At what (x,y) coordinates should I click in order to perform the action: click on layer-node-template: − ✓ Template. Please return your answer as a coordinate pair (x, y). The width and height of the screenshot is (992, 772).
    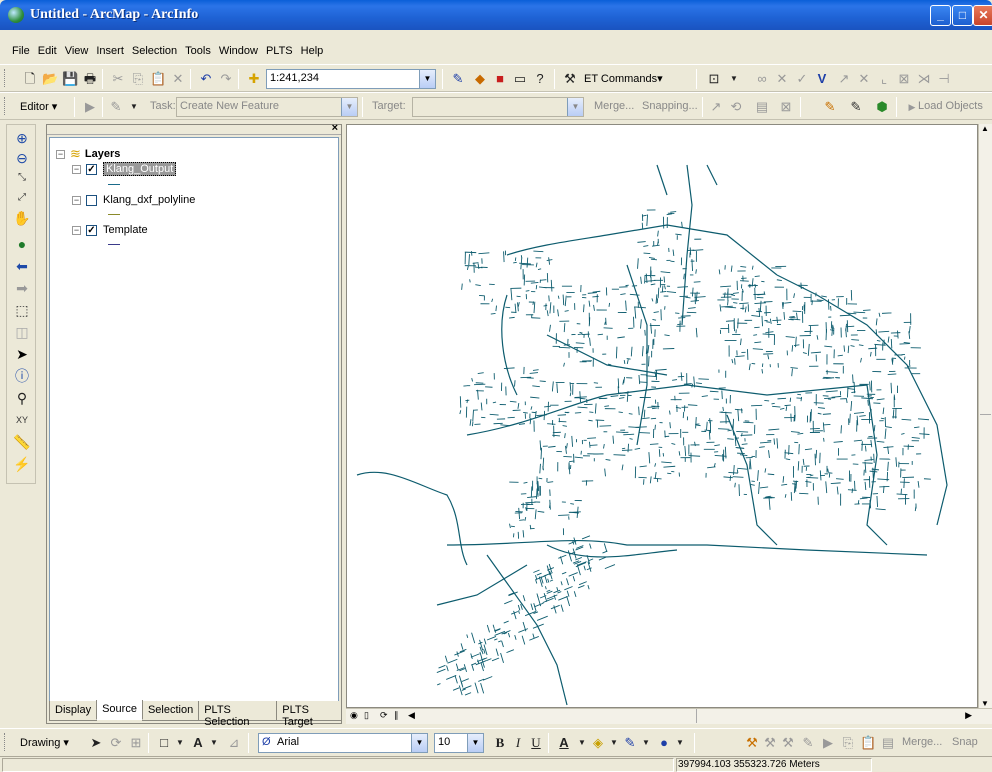
    Looking at the image, I should click on (110, 230).